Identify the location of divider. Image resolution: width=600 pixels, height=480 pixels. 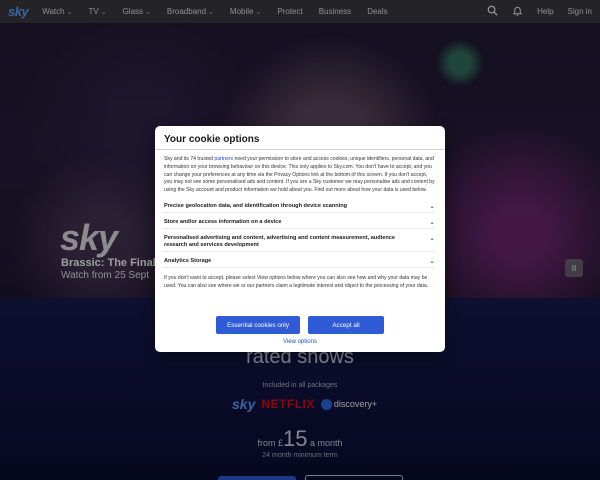
(300, 149).